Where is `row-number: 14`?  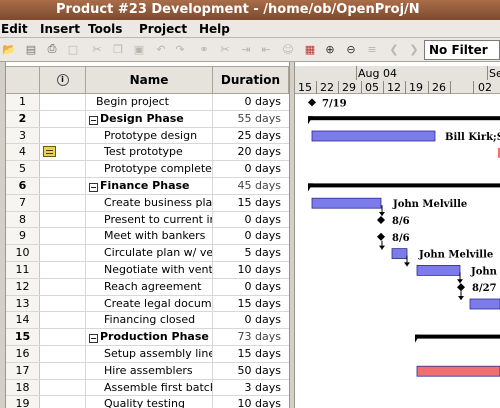 row-number: 14 is located at coordinates (23, 320).